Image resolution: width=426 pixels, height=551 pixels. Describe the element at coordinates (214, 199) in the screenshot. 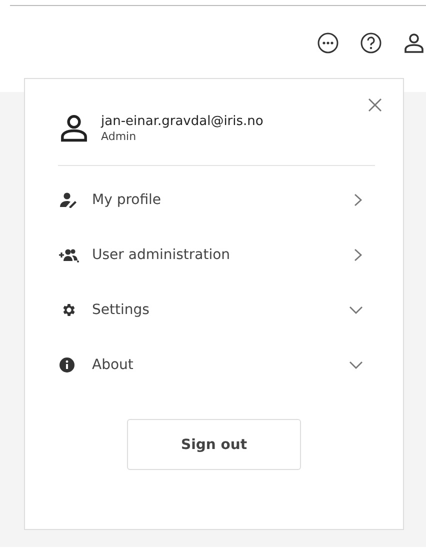

I see `menu-item: My profile` at that location.